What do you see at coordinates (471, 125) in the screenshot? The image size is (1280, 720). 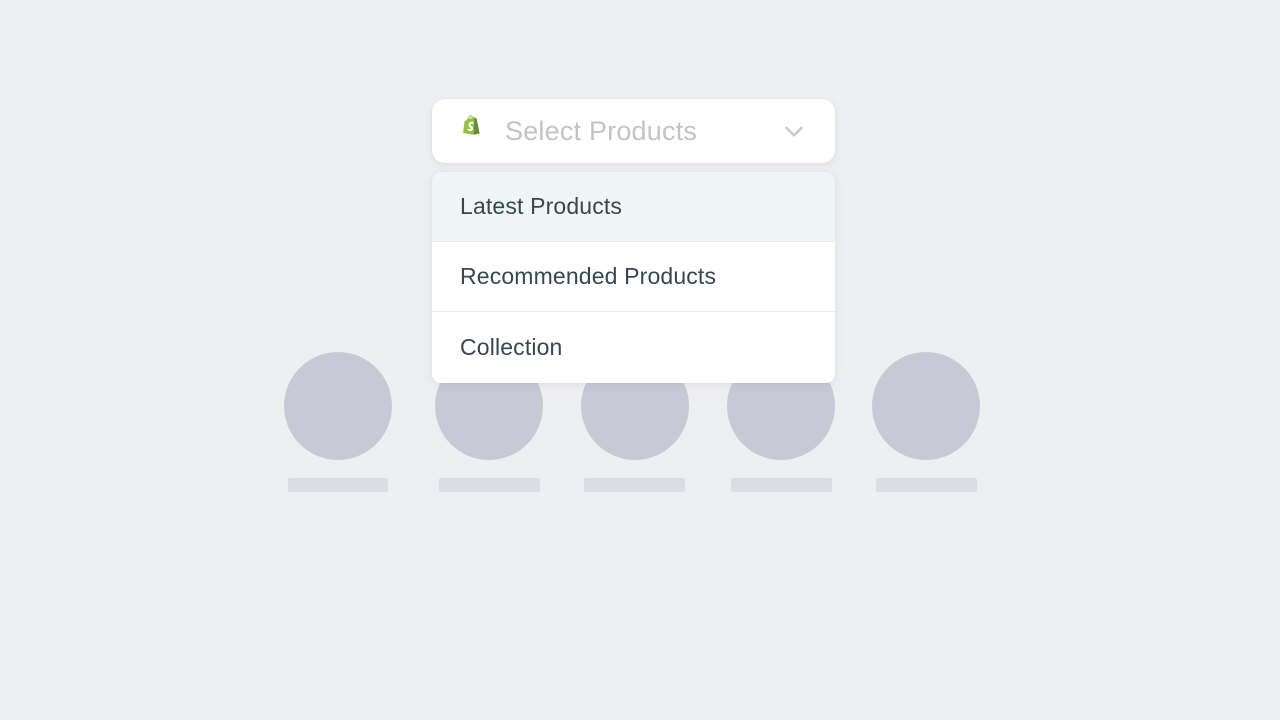 I see `shopify-bag-icon` at bounding box center [471, 125].